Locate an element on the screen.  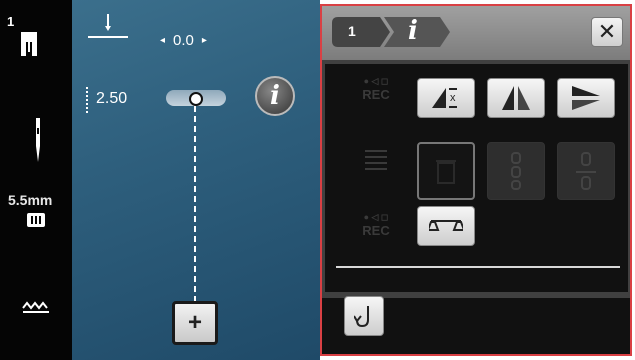
left-status-bar: 1 5.5mm is located at coordinates (36, 180).